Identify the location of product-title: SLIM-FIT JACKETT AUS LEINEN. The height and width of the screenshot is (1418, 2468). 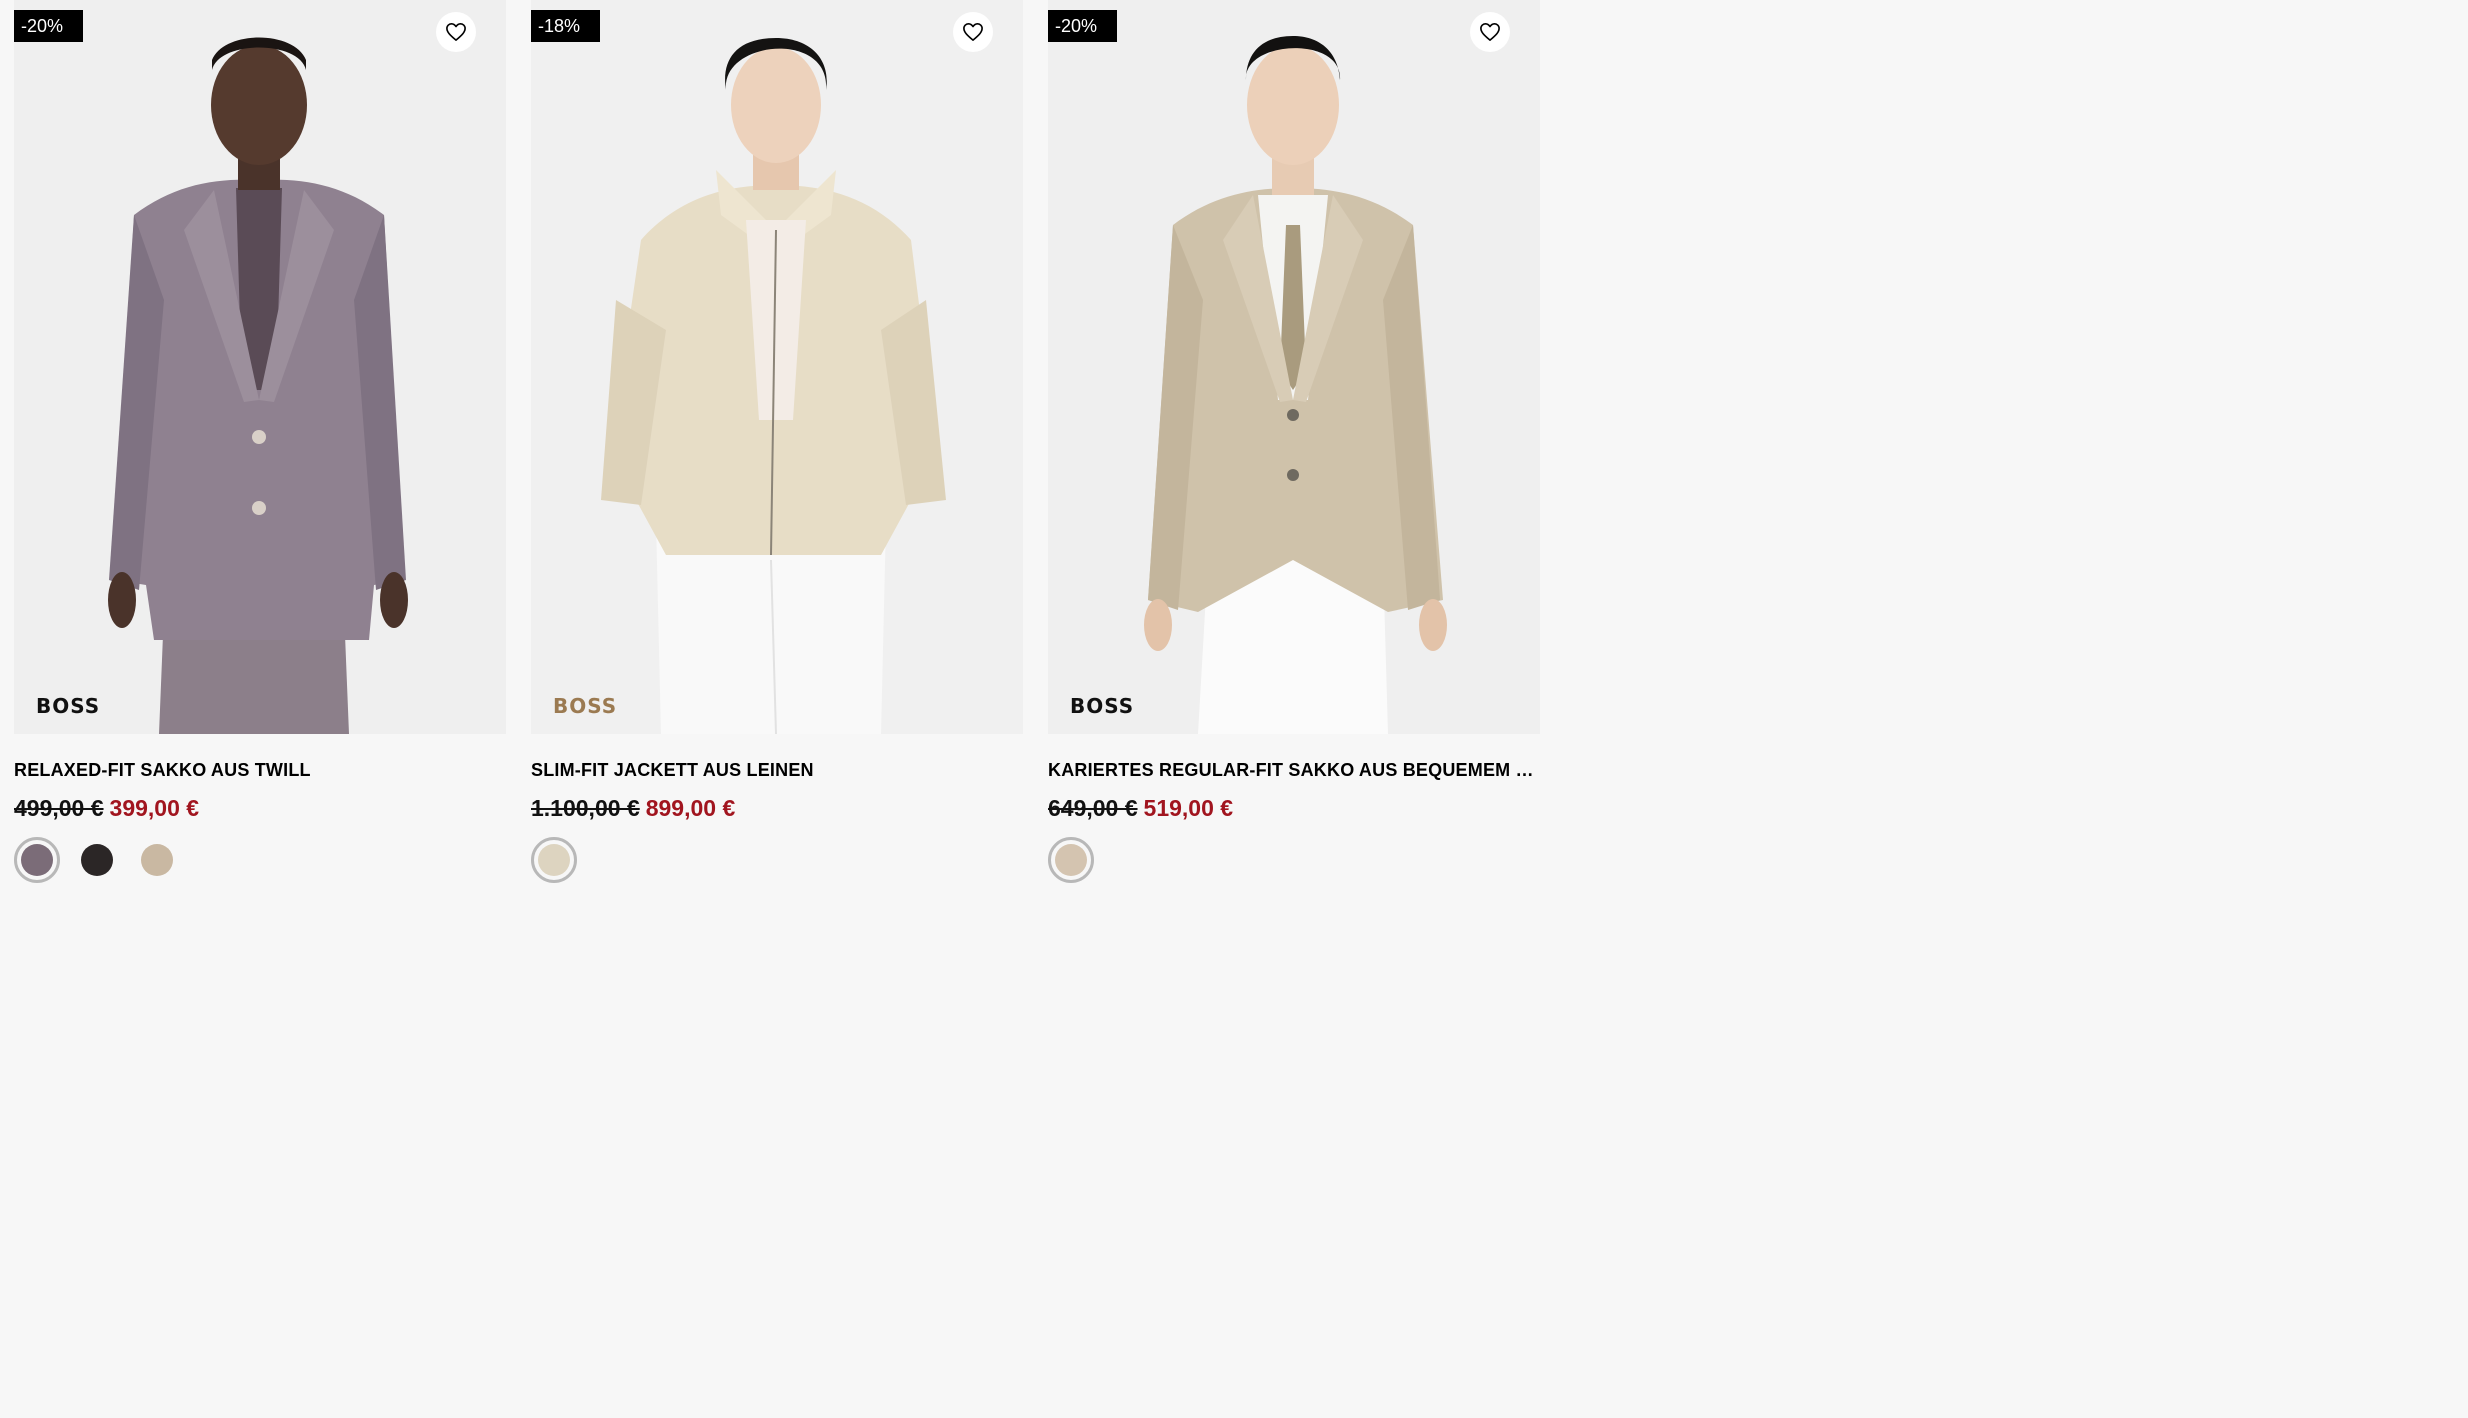
(777, 770).